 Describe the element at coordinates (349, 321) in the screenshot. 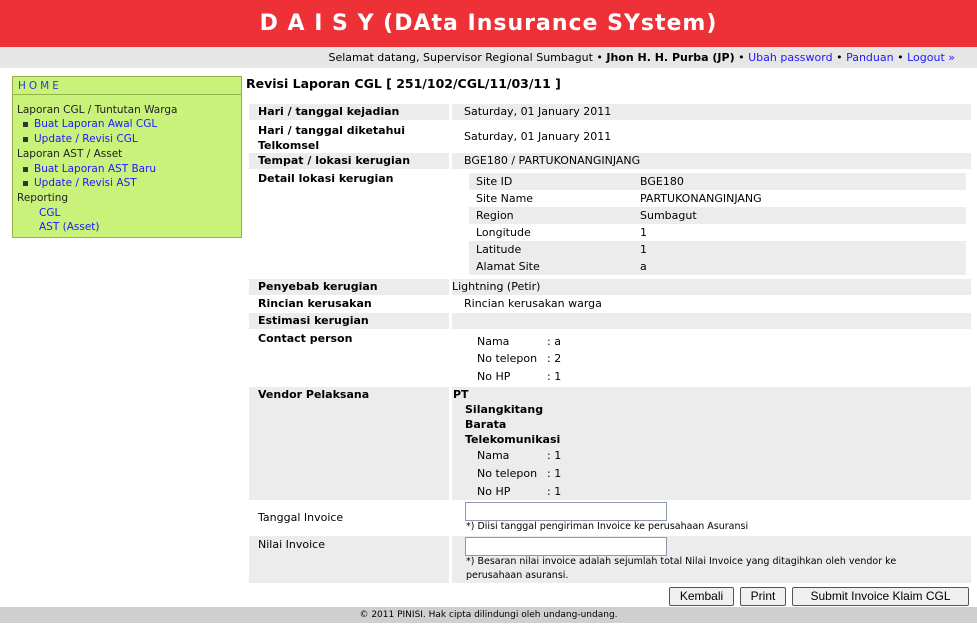

I see `estimate-label: Estimasi kerugian` at that location.